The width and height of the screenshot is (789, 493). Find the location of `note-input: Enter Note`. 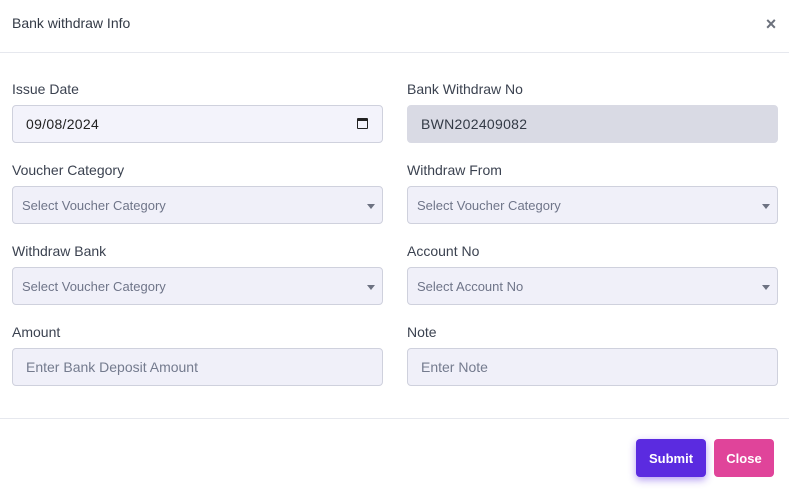

note-input: Enter Note is located at coordinates (592, 367).